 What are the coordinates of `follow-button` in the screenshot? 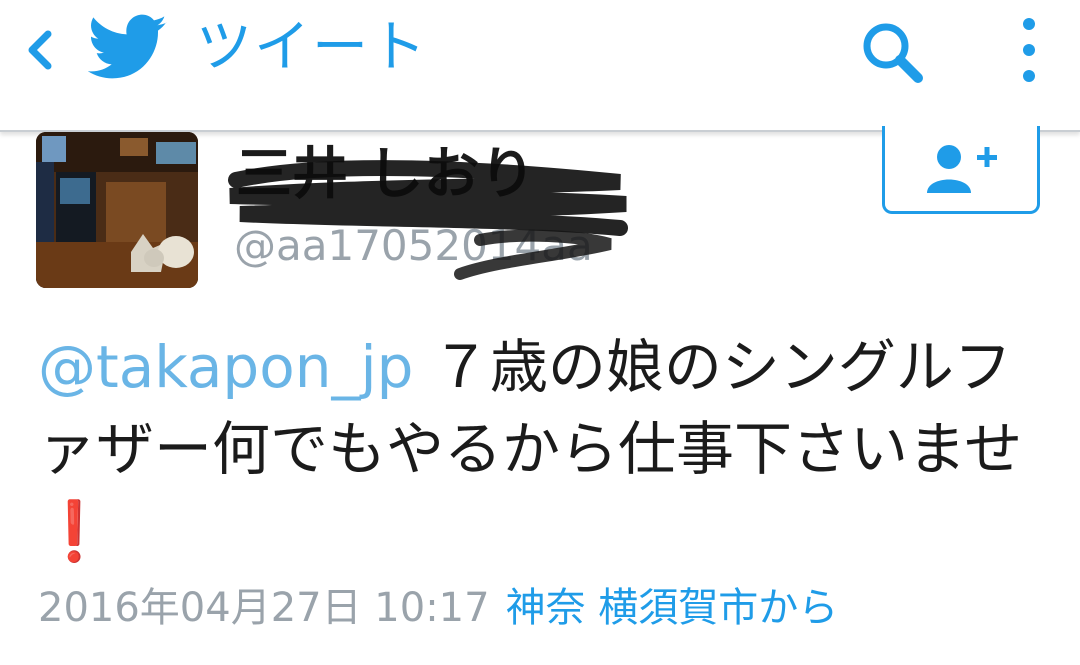 It's located at (961, 170).